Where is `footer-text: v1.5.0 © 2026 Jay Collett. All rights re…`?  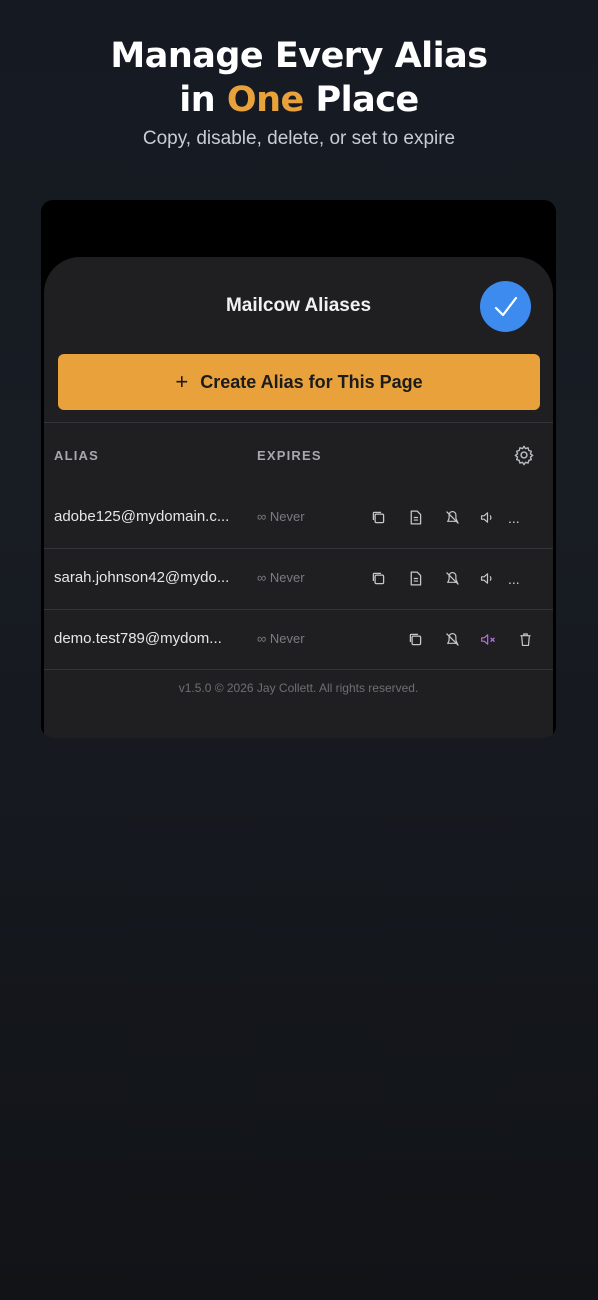 footer-text: v1.5.0 © 2026 Jay Collett. All rights re… is located at coordinates (298, 688).